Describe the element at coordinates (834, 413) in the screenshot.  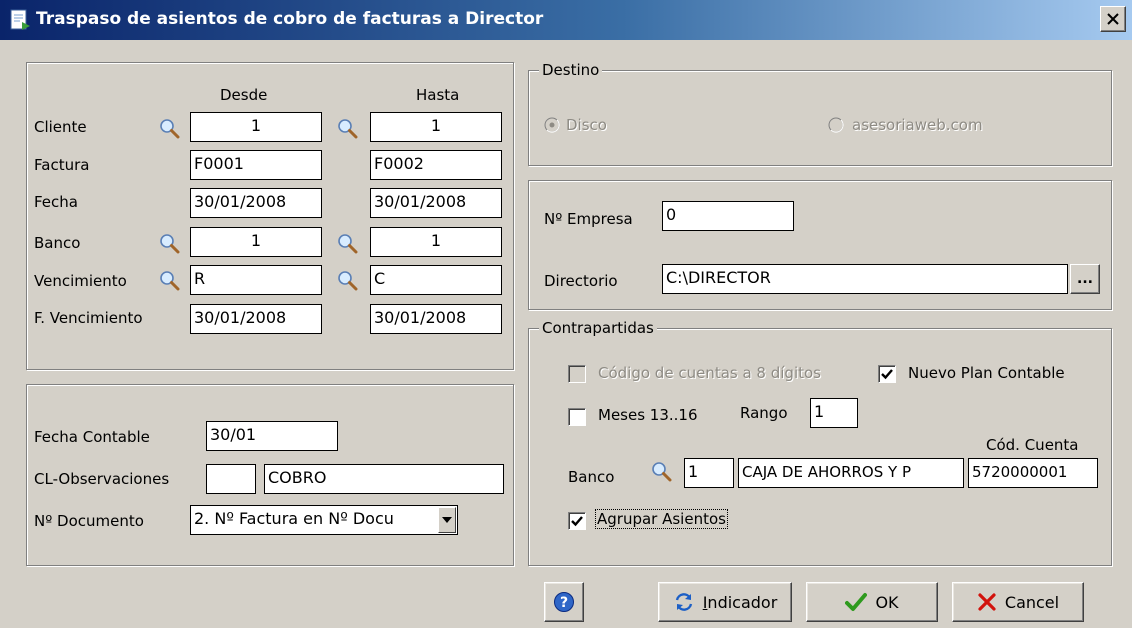
I see `rango-input: 1` at that location.